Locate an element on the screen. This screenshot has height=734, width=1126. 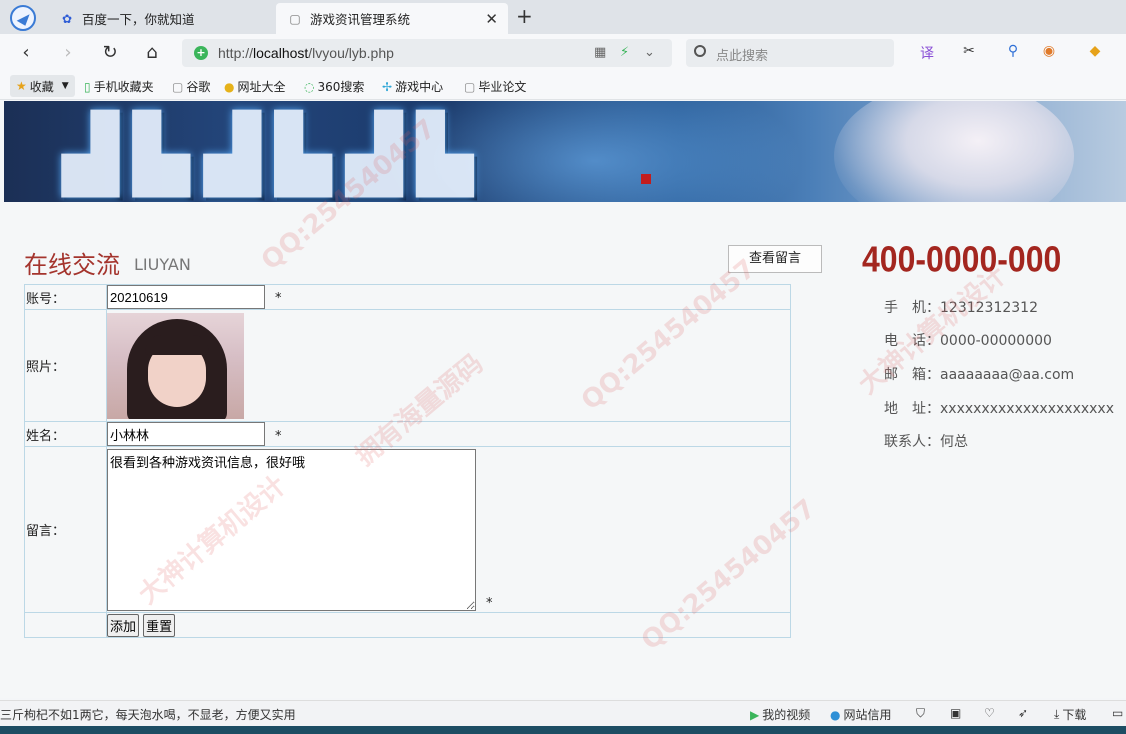
my-videos-button: ▶ 我的视频 is located at coordinates (780, 714).